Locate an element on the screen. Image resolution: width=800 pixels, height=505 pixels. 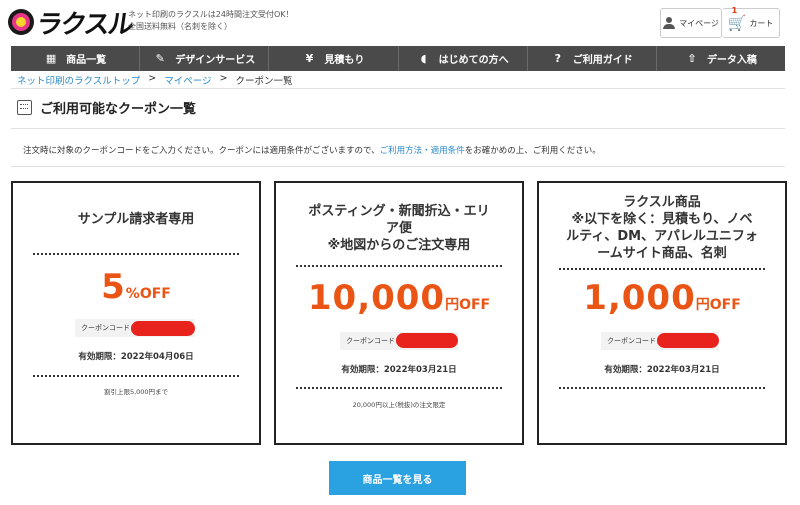
mypage-label: マイページ is located at coordinates (699, 23).